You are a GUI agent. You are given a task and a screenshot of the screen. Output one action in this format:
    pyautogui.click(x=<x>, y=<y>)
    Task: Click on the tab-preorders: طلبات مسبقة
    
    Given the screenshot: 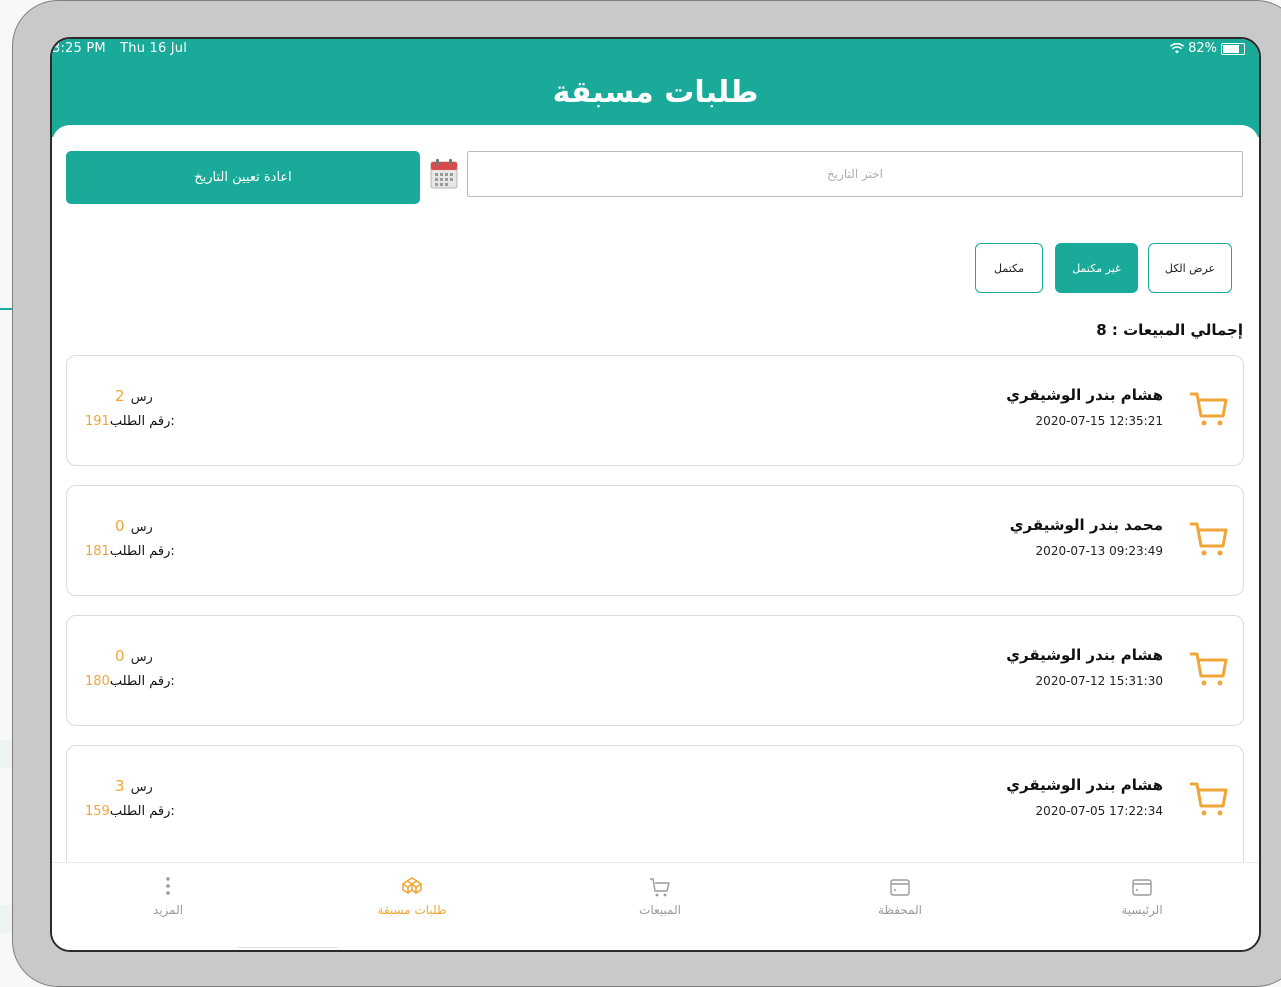 What is the action you would take?
    pyautogui.click(x=412, y=896)
    